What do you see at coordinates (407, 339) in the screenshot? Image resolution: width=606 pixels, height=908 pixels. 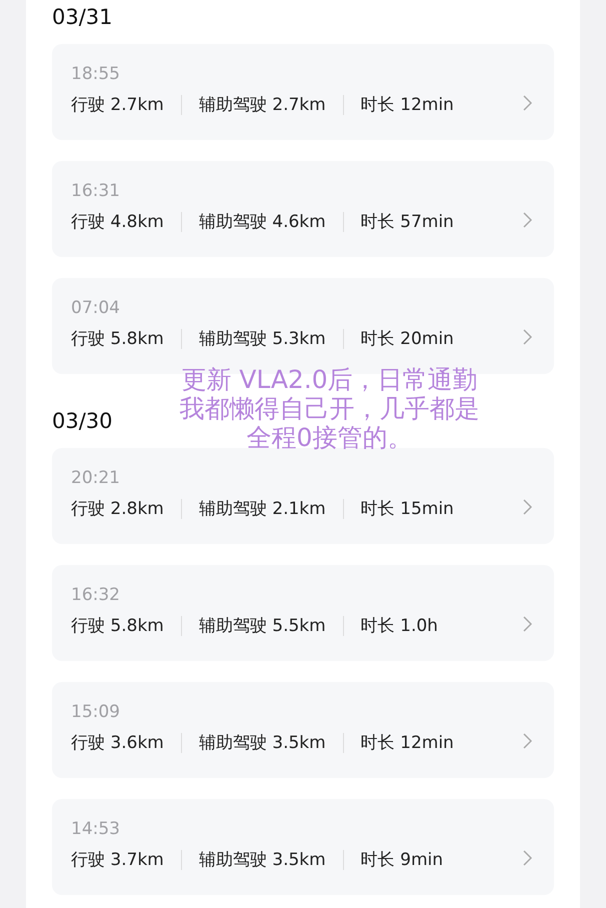 I see `trip-duration: 时长 20min` at bounding box center [407, 339].